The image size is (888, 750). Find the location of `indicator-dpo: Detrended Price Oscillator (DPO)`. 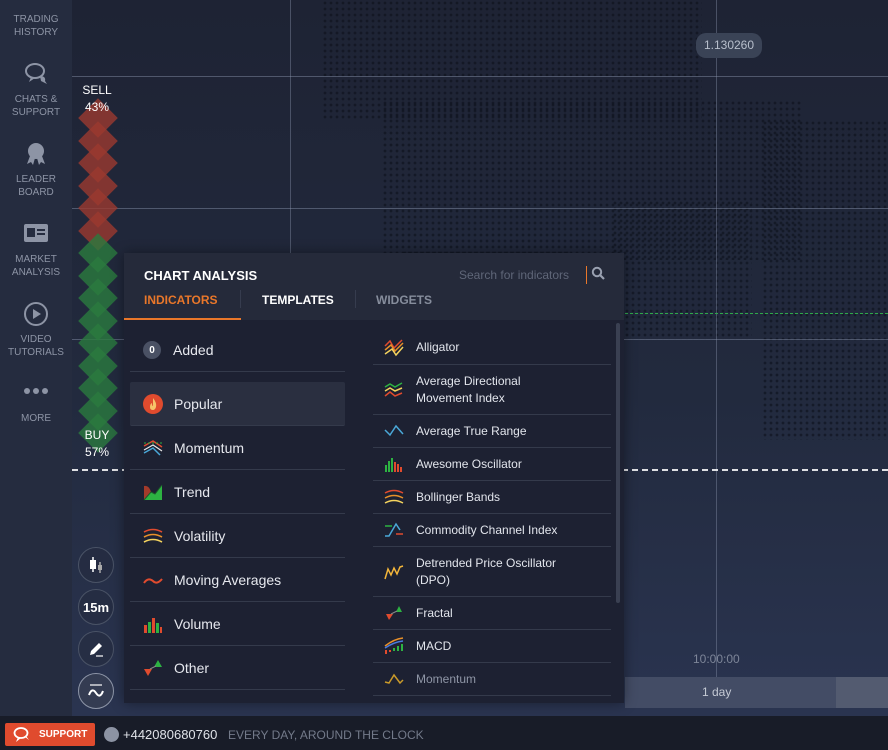

indicator-dpo: Detrended Price Oscillator (DPO) is located at coordinates (492, 572).